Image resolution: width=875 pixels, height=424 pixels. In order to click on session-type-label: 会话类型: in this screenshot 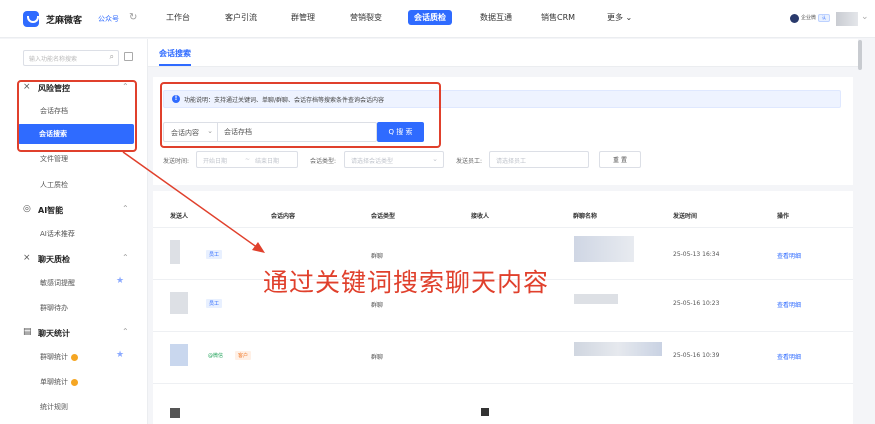, I will do `click(323, 161)`.